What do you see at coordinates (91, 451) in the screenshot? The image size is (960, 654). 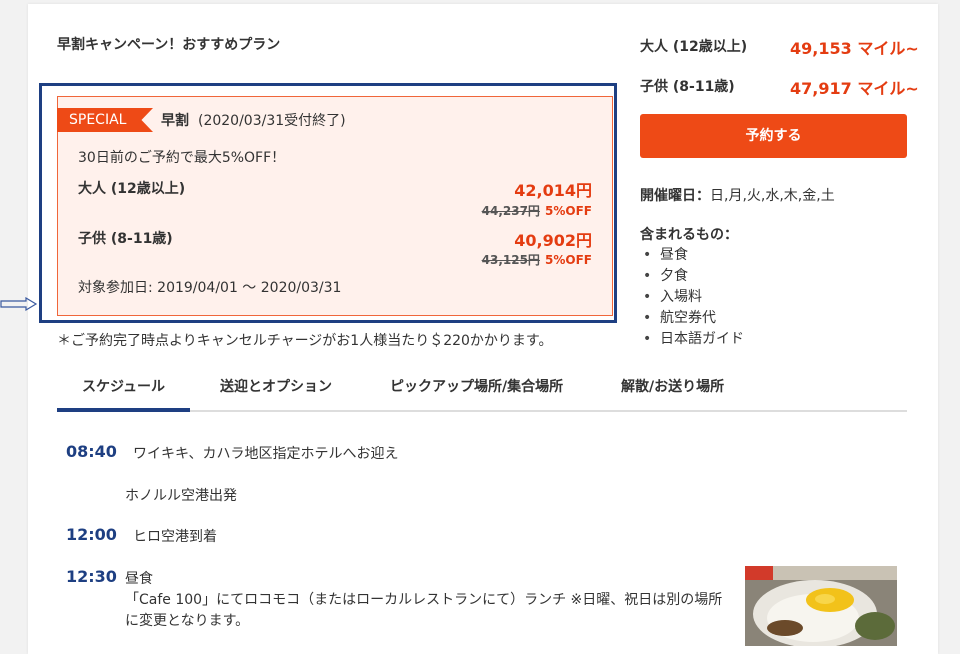 I see `schedule-time: 08:40` at bounding box center [91, 451].